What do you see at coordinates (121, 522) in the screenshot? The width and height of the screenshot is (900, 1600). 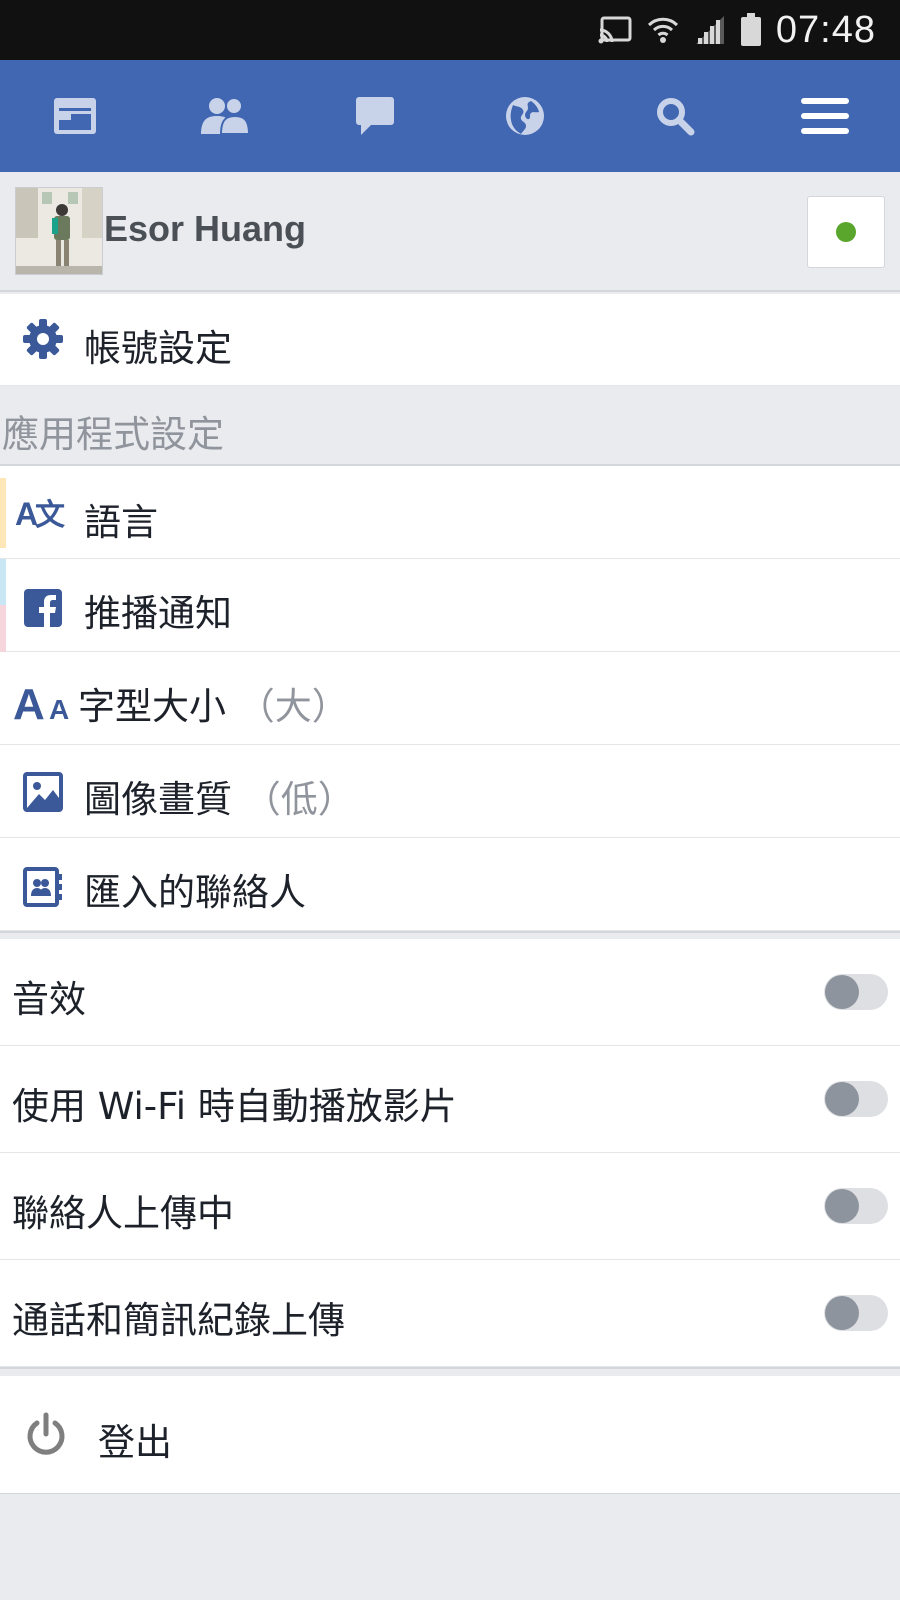 I see `language-label: 語言` at bounding box center [121, 522].